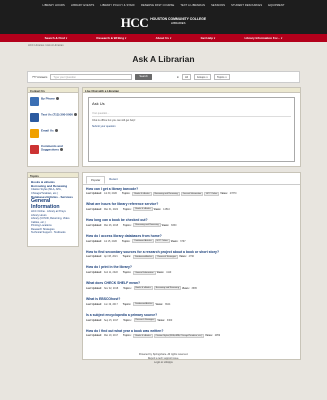  I want to click on nav-item: About Us▾, so click(164, 38).